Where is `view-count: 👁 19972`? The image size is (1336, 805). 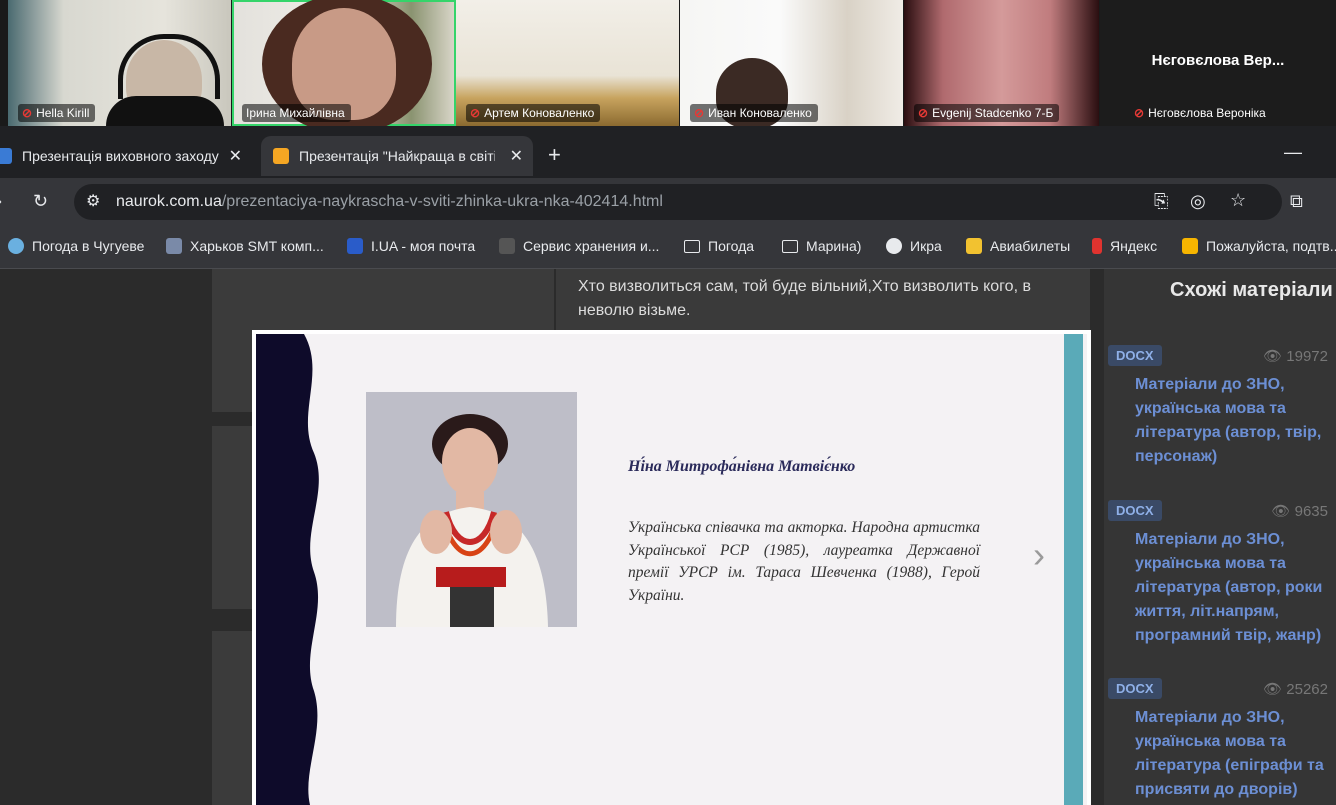 view-count: 👁 19972 is located at coordinates (1295, 356).